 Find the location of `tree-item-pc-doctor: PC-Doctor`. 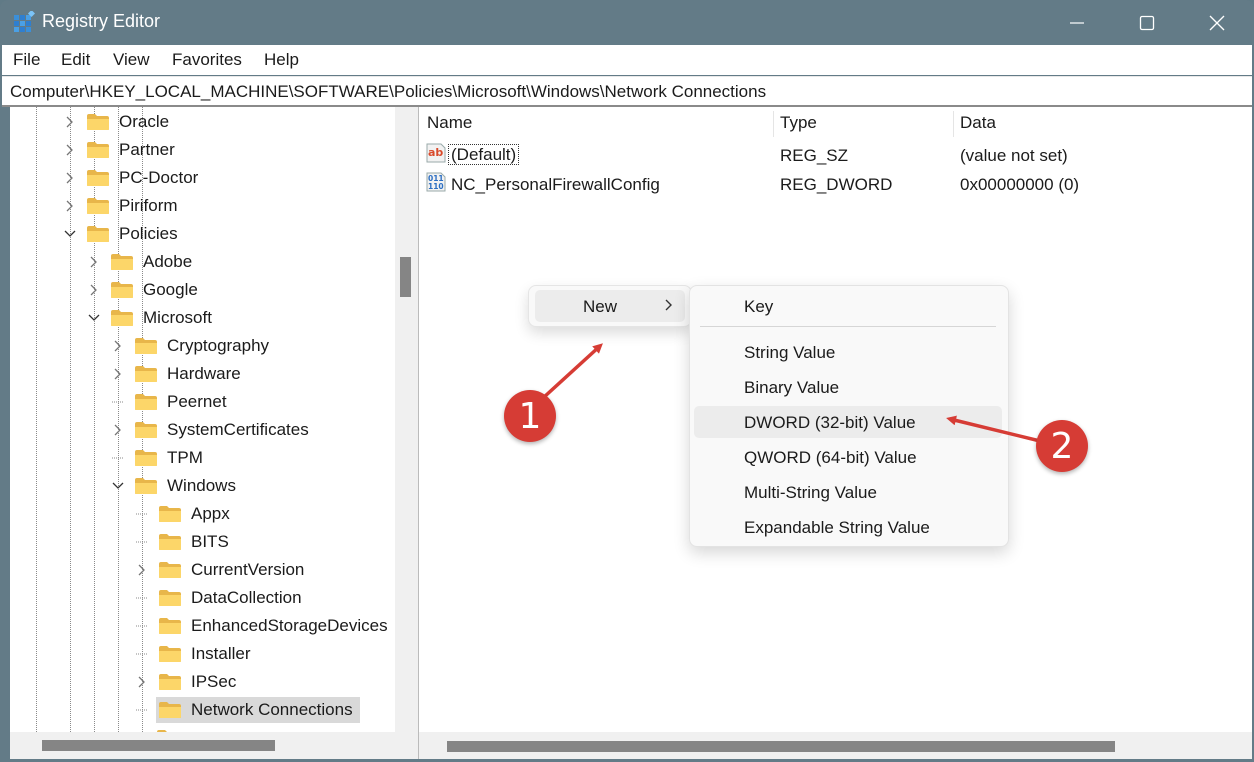

tree-item-pc-doctor: PC-Doctor is located at coordinates (133, 178).